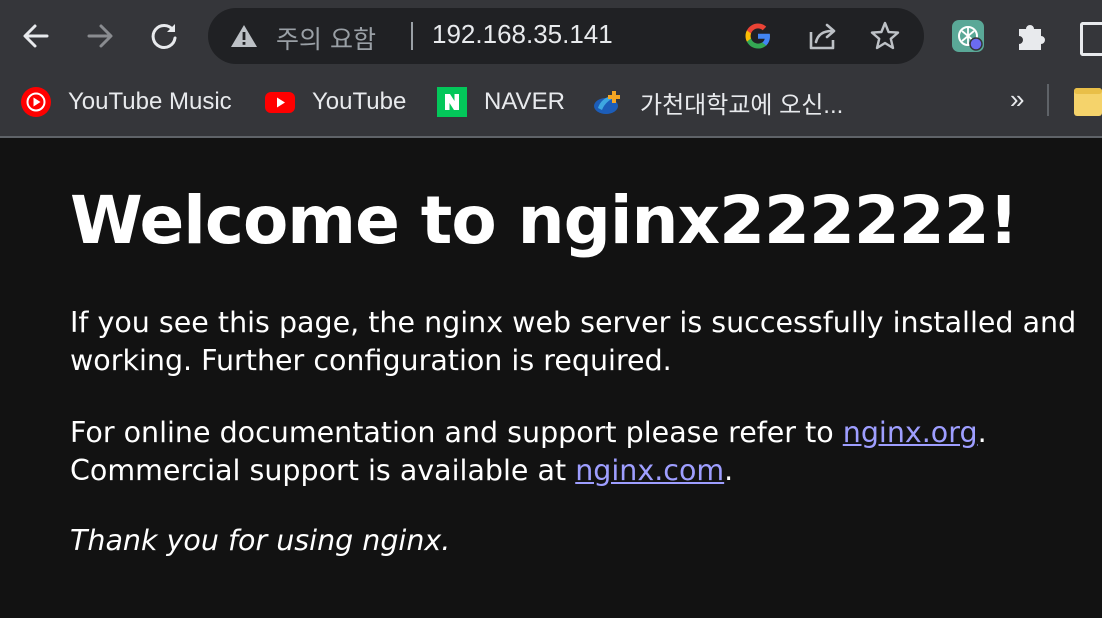 The width and height of the screenshot is (1102, 618). I want to click on bookmark-youtube: YouTube, so click(335, 102).